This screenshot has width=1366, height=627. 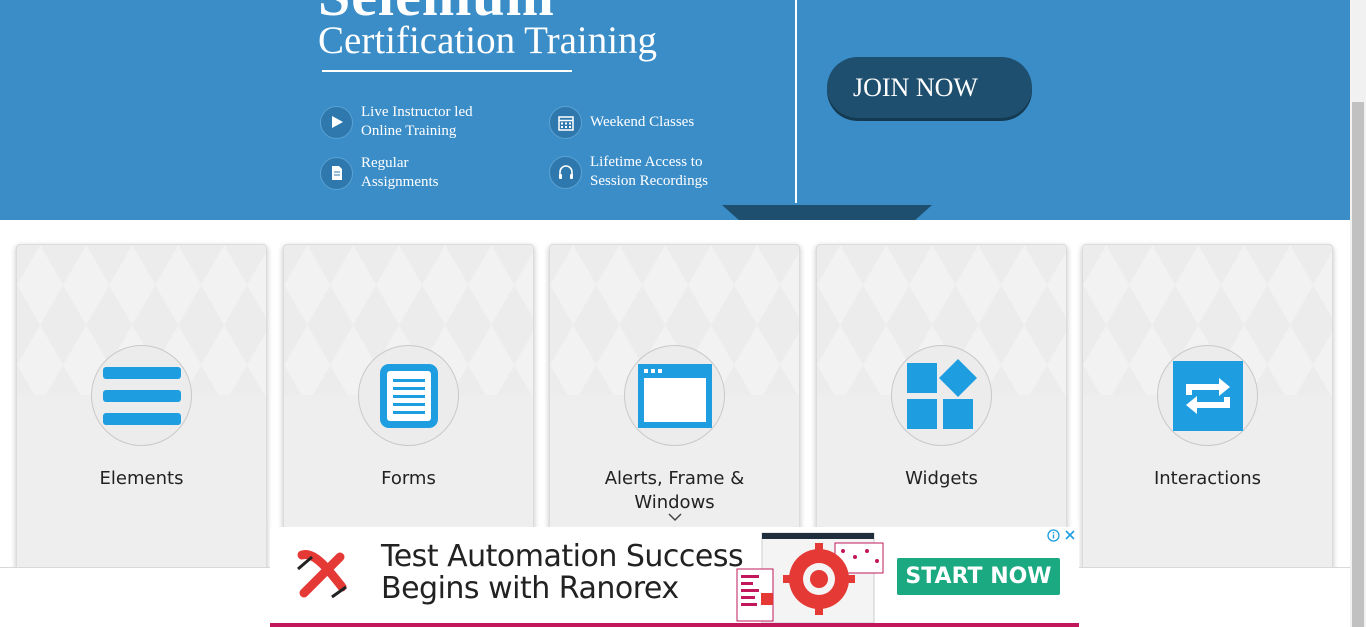 I want to click on form-document-icon, so click(x=408, y=395).